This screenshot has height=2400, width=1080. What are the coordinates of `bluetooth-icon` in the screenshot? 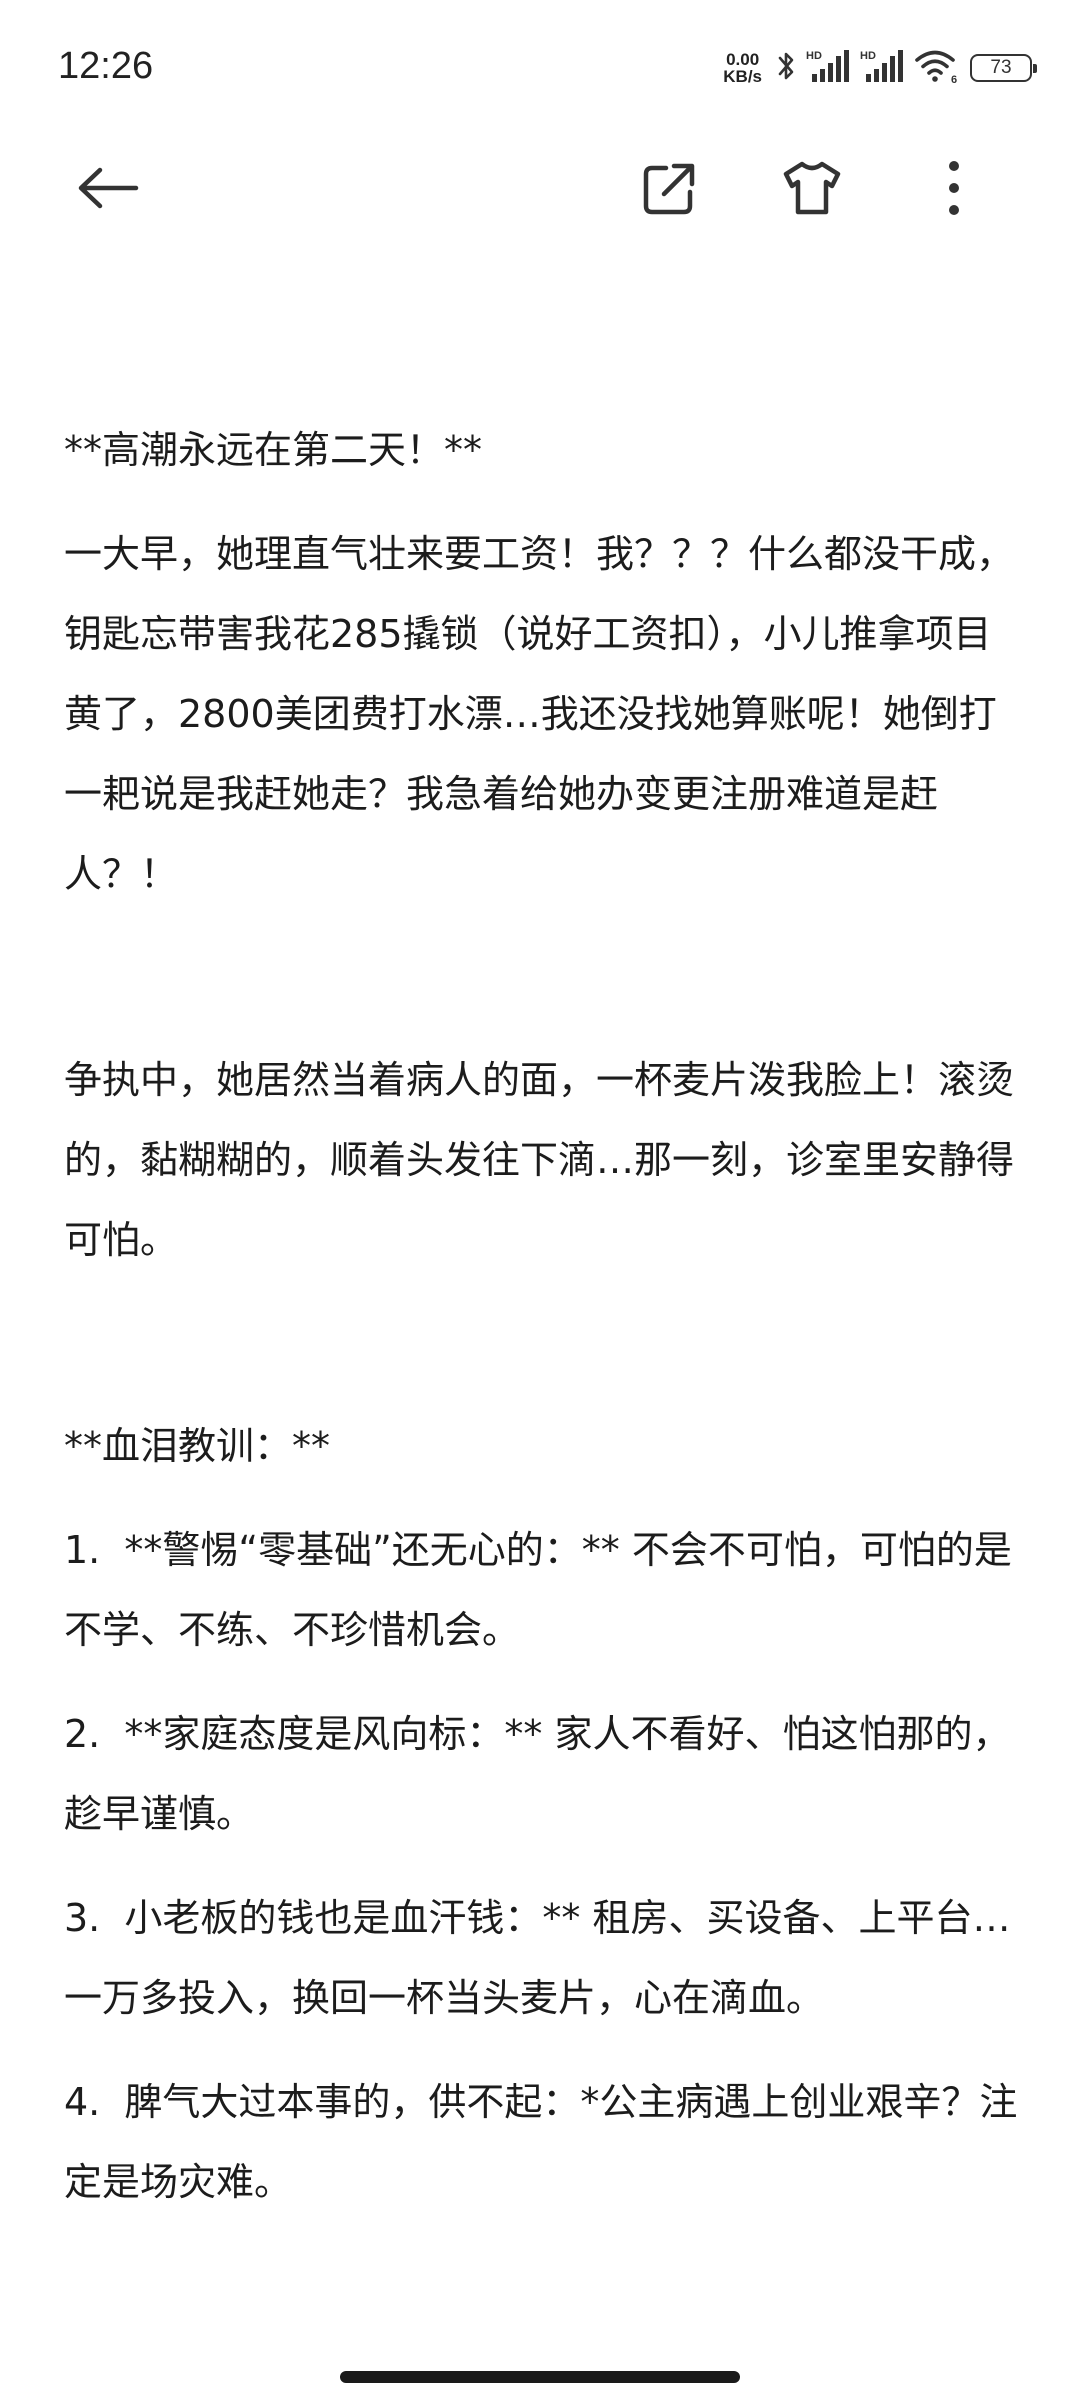 It's located at (786, 68).